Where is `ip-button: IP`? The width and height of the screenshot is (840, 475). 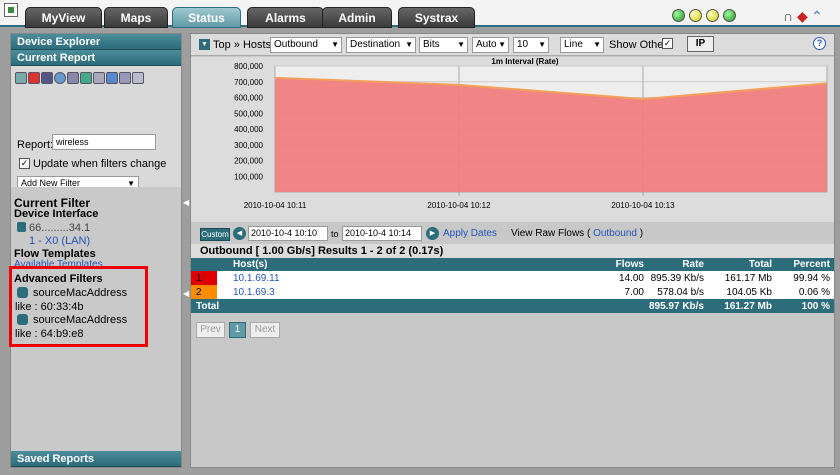 ip-button: IP is located at coordinates (700, 44).